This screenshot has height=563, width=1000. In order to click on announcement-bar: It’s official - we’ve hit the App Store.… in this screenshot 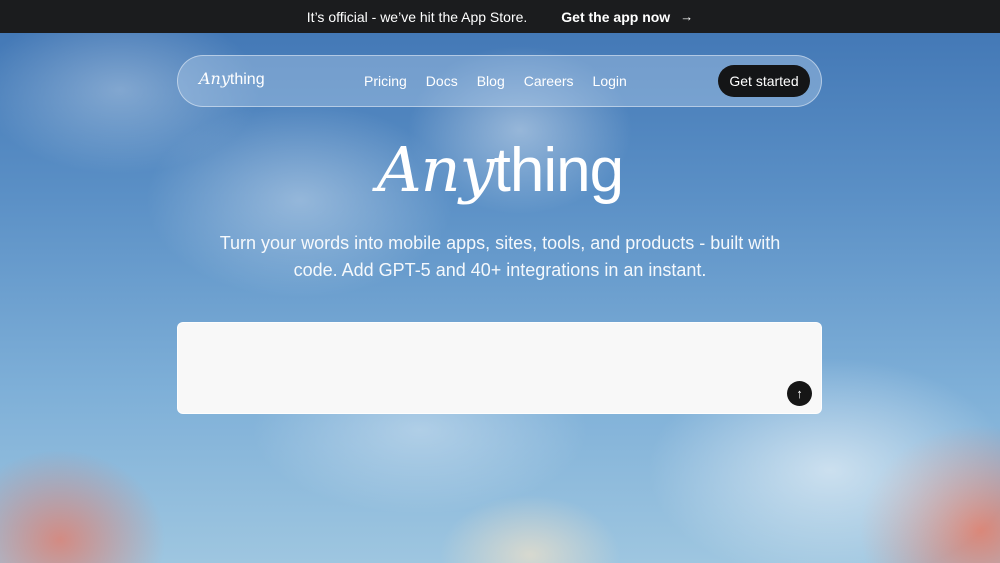, I will do `click(500, 16)`.